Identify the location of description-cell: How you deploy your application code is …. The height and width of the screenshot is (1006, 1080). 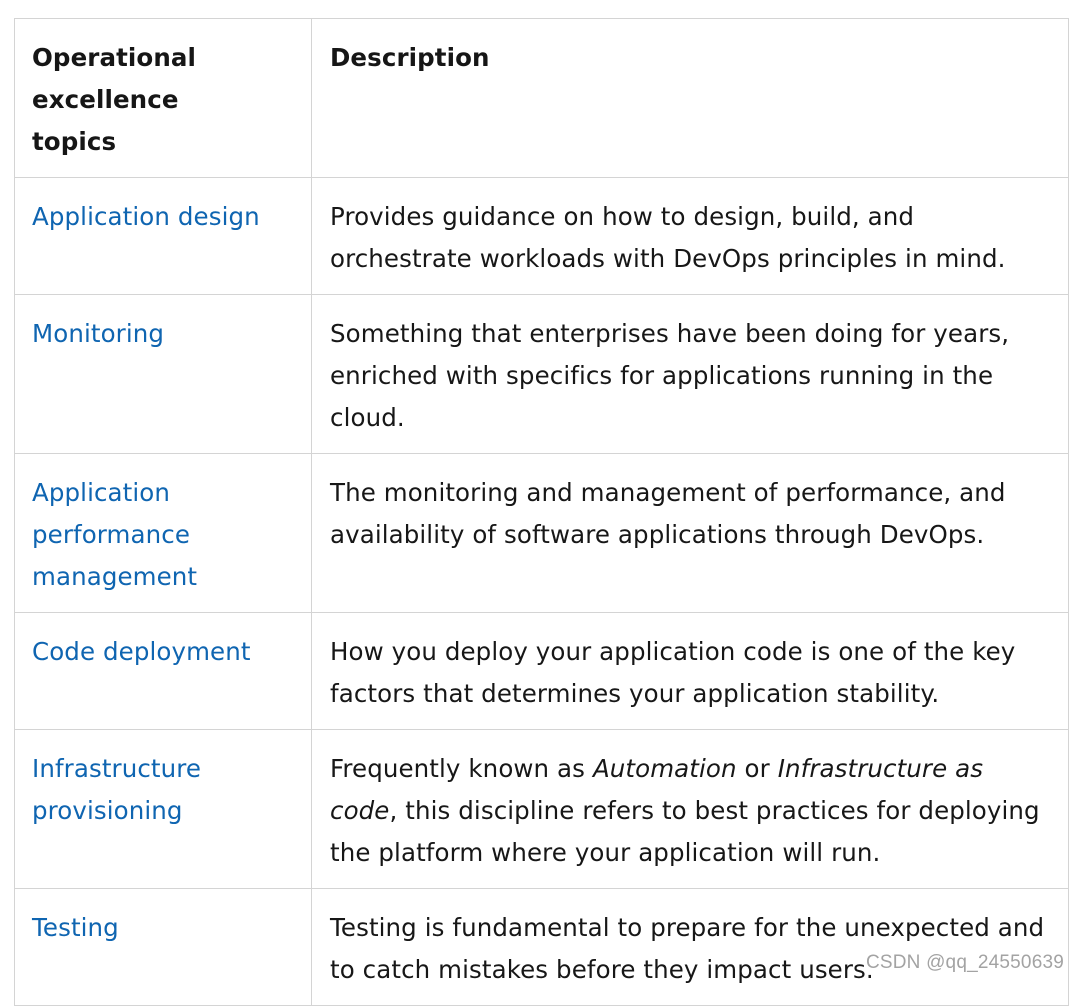
(690, 671).